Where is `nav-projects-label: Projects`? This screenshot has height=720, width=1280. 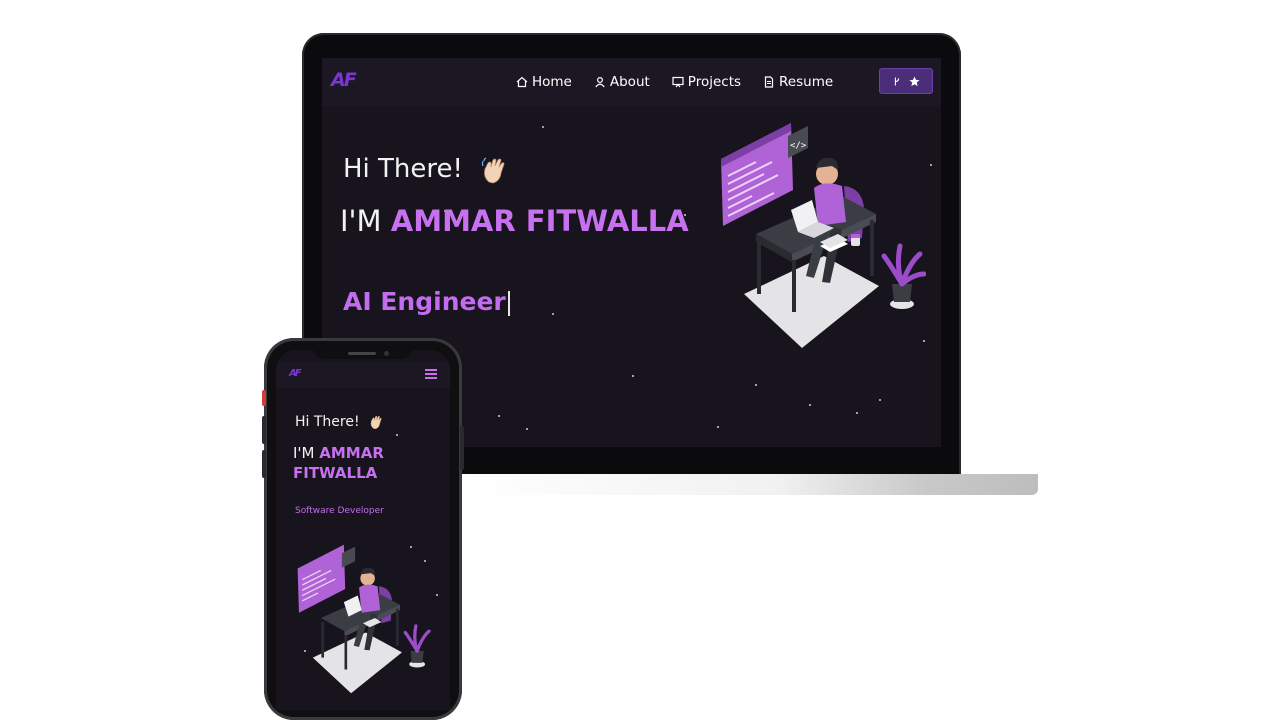 nav-projects-label: Projects is located at coordinates (714, 82).